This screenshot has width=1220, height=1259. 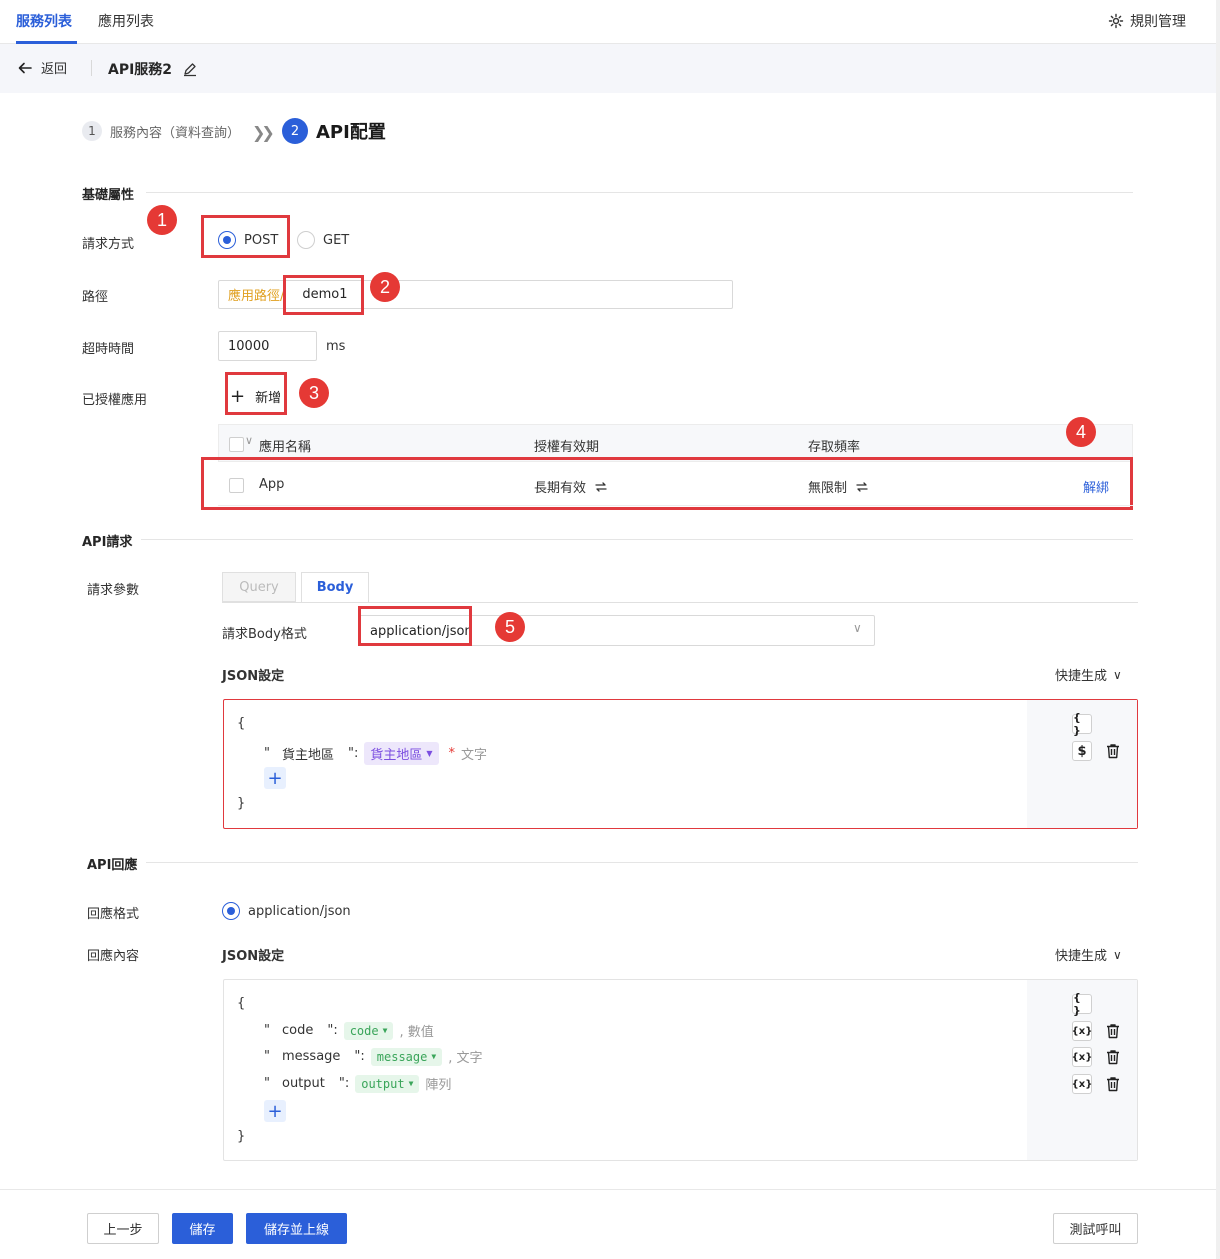 I want to click on prev-step-button: 上一步, so click(x=123, y=1228).